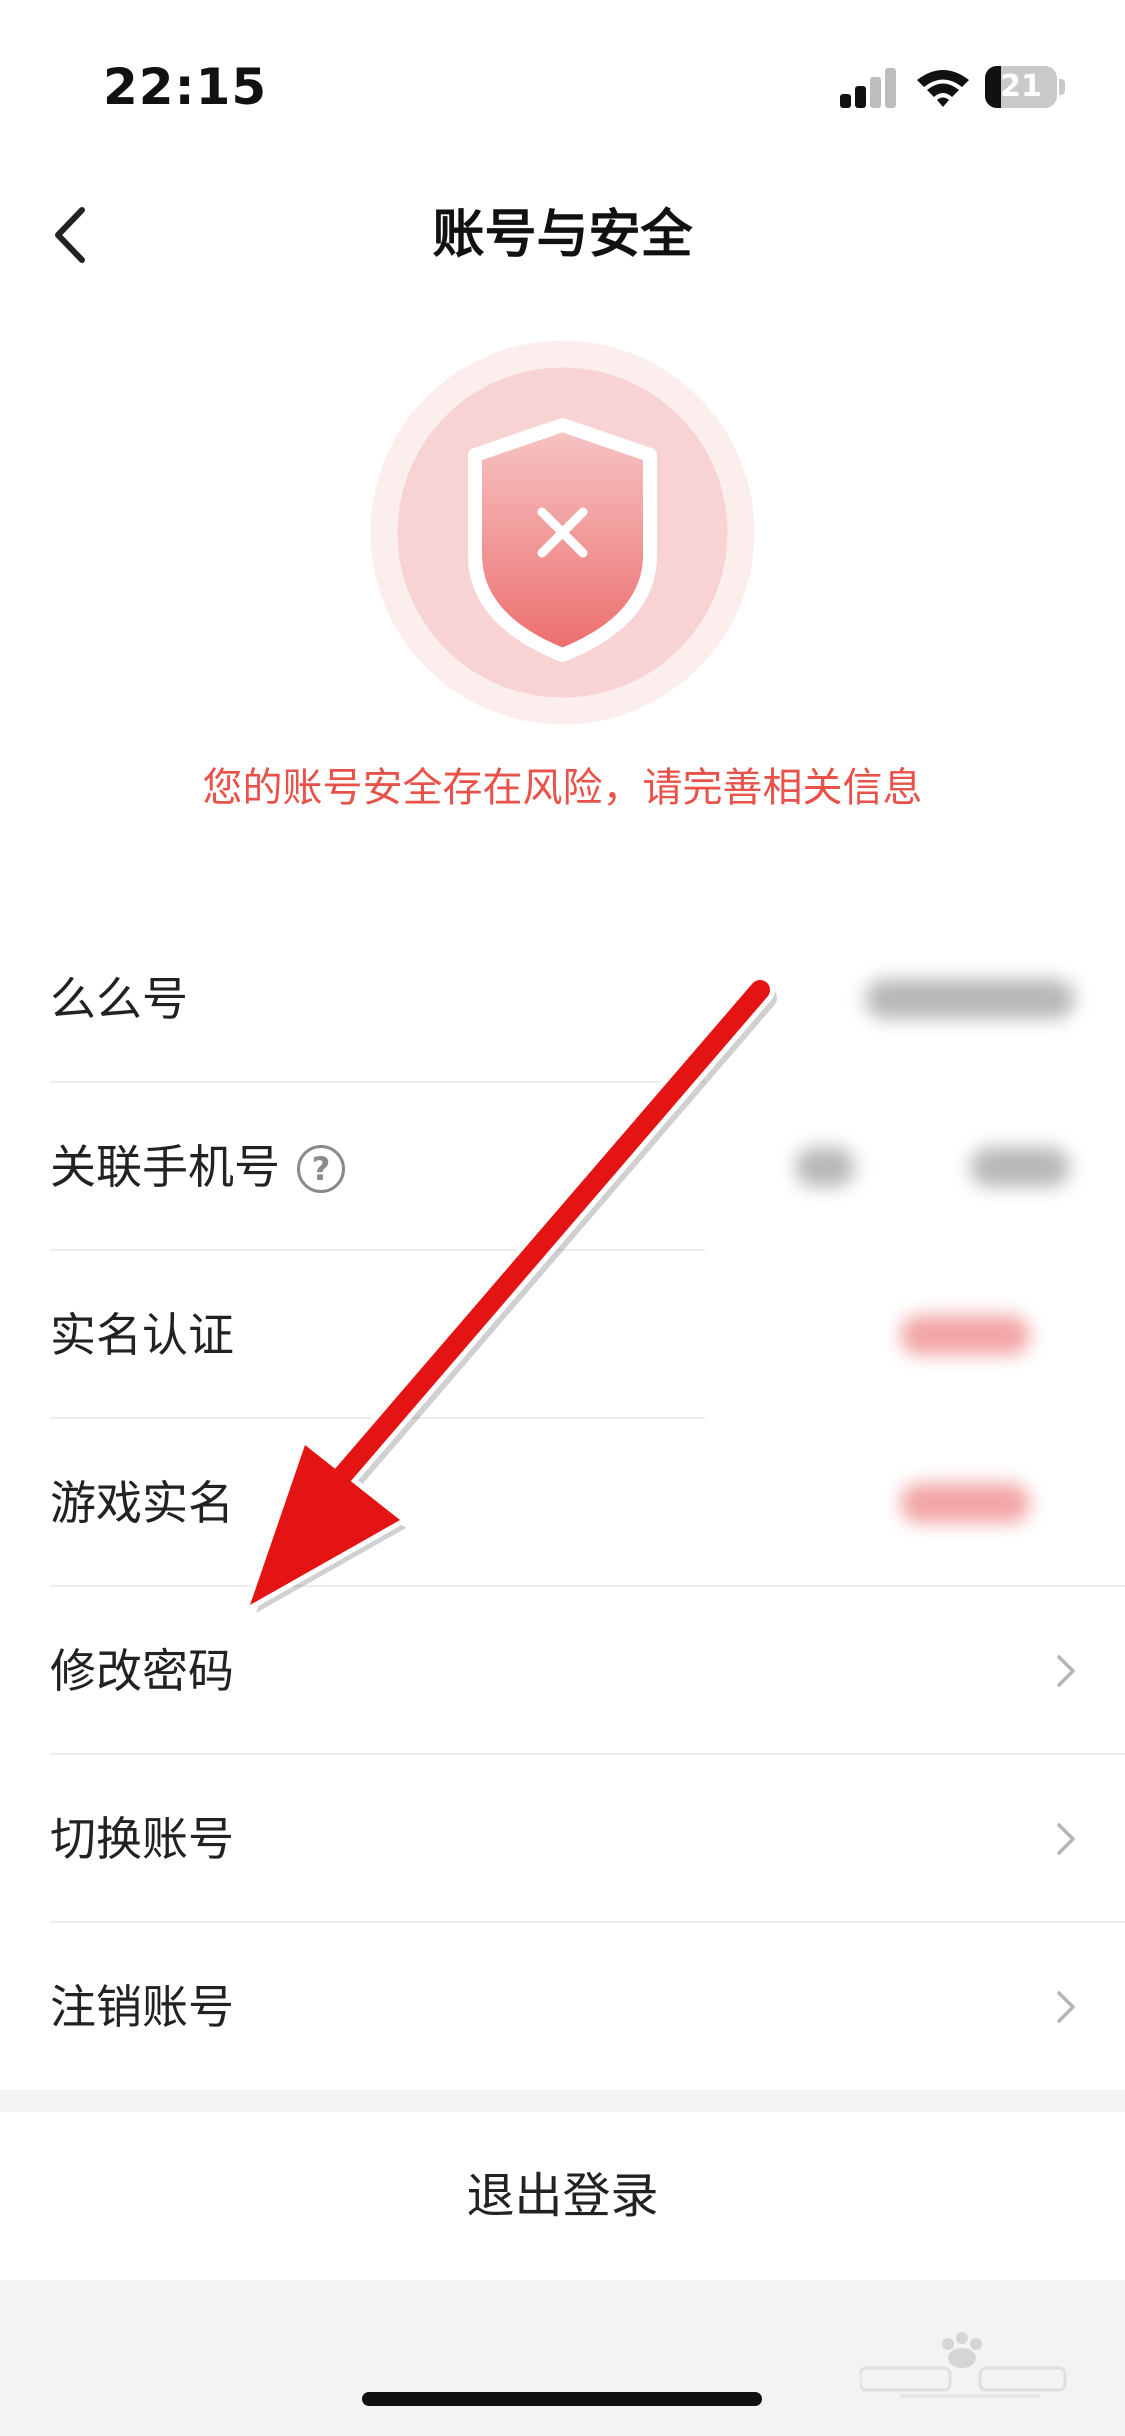  Describe the element at coordinates (142, 1839) in the screenshot. I see `row-label: 切换账号` at that location.